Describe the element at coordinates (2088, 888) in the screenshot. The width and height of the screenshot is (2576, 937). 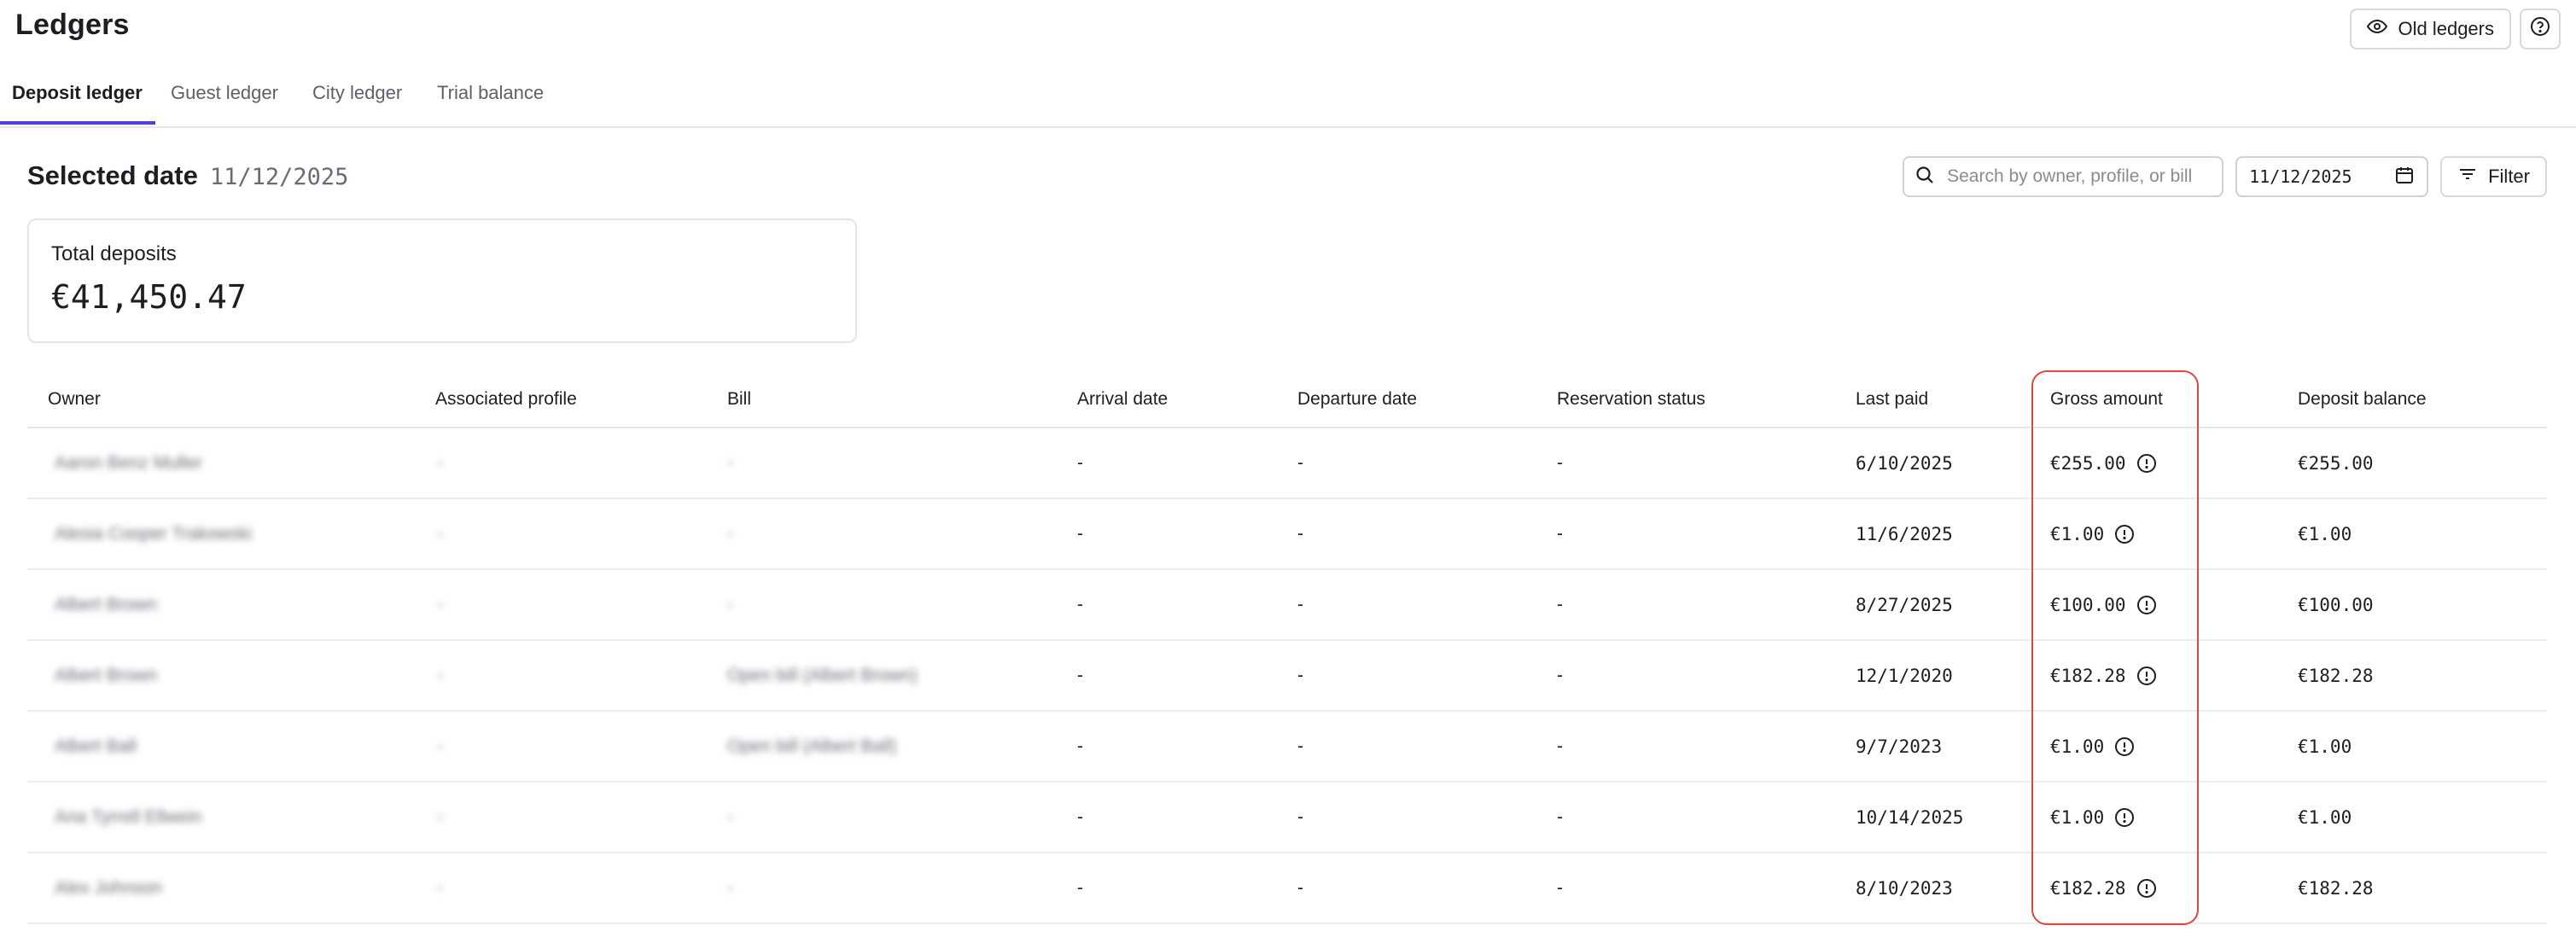
I see `gross-amount-value: €182.28` at that location.